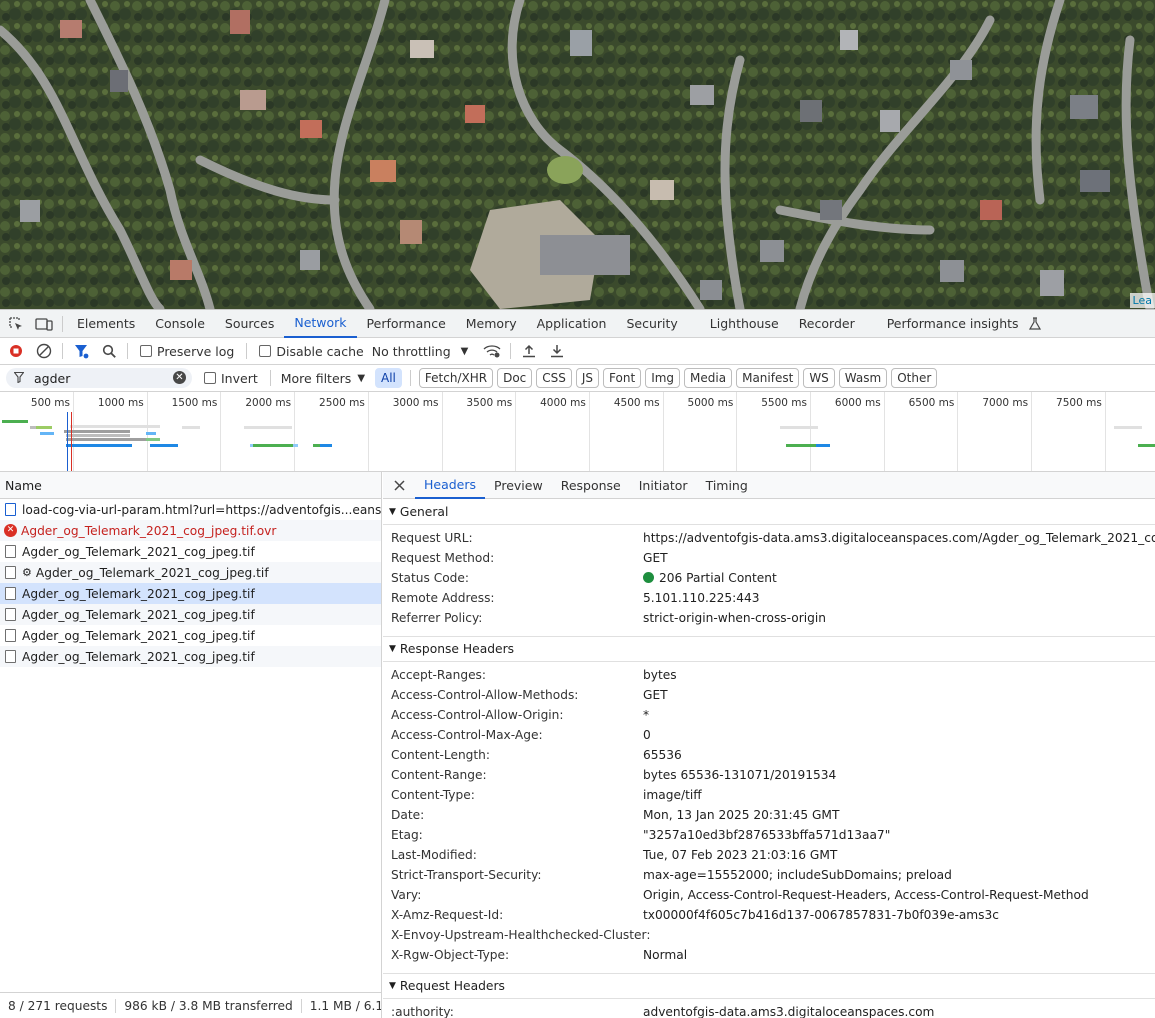 The height and width of the screenshot is (1018, 1155). I want to click on inspect-element-icon, so click(16, 324).